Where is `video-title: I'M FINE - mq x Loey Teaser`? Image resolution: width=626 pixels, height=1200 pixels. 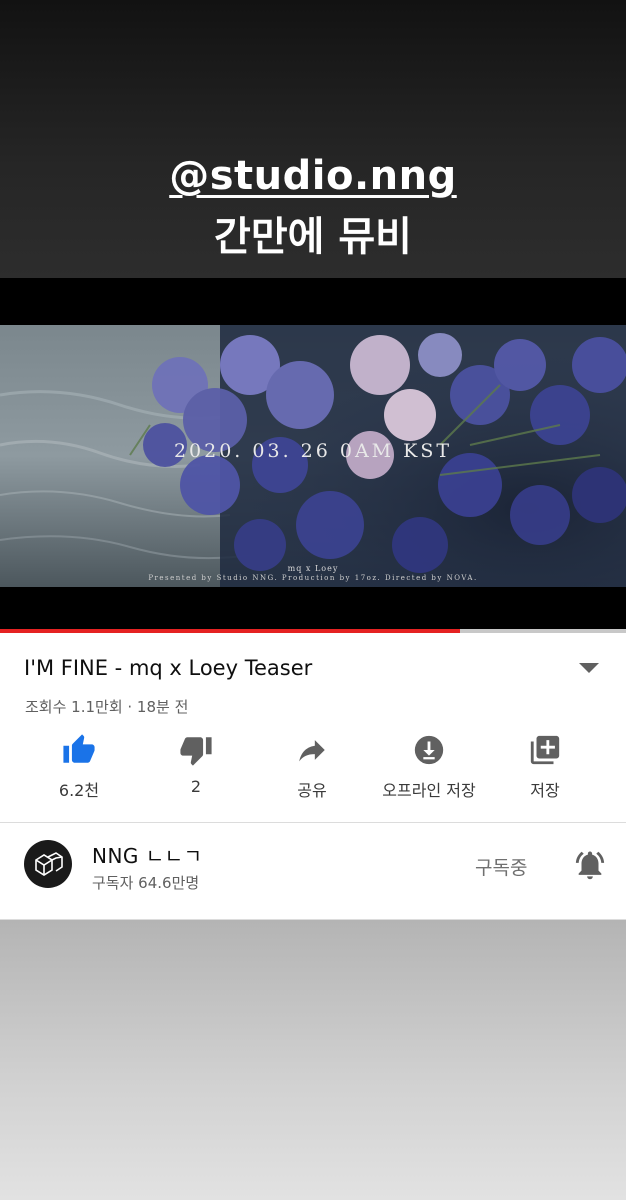 video-title: I'M FINE - mq x Loey Teaser is located at coordinates (168, 668).